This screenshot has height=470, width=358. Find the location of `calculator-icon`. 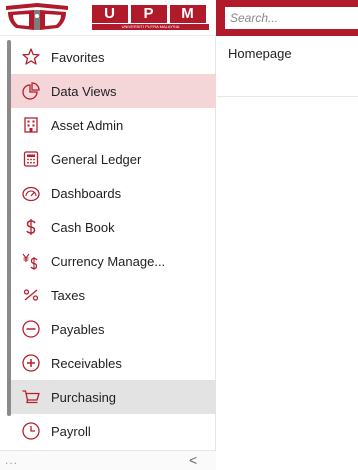

calculator-icon is located at coordinates (31, 159).